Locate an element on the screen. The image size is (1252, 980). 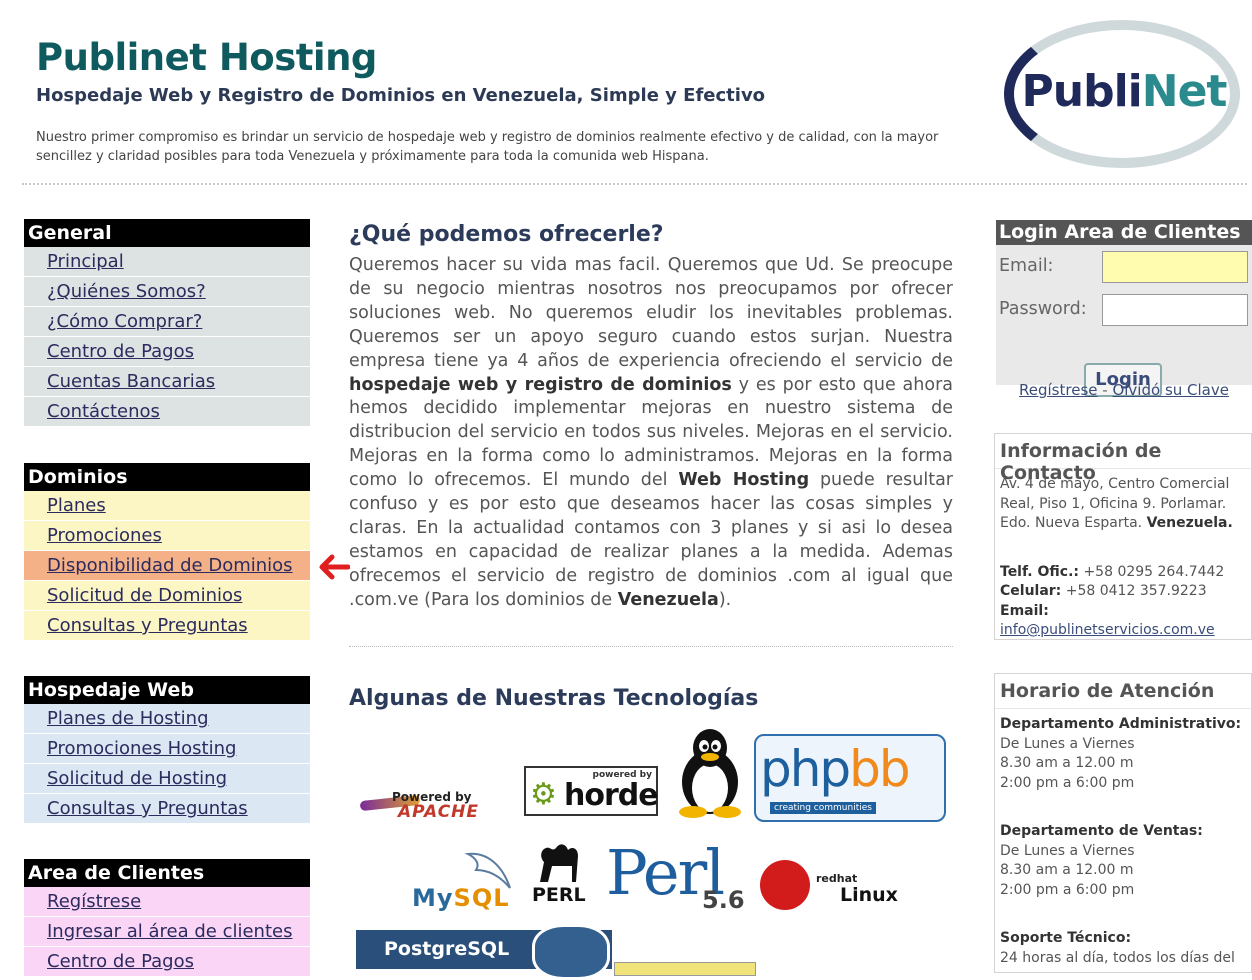
main-title: ¿Qué podemos ofrecerle? is located at coordinates (506, 234).